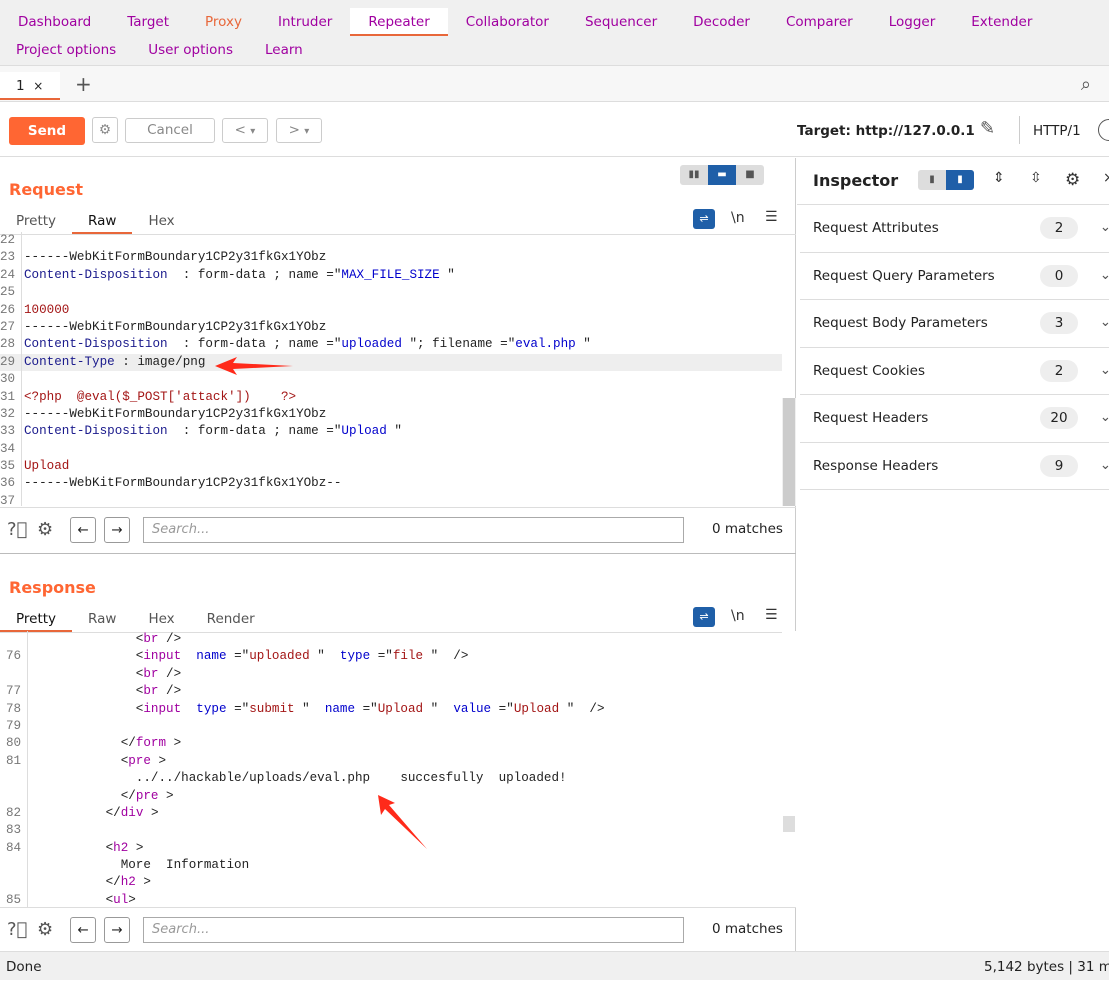 The width and height of the screenshot is (1109, 982). I want to click on inspector-section: Response Headers 9 ⌄, so click(954, 466).